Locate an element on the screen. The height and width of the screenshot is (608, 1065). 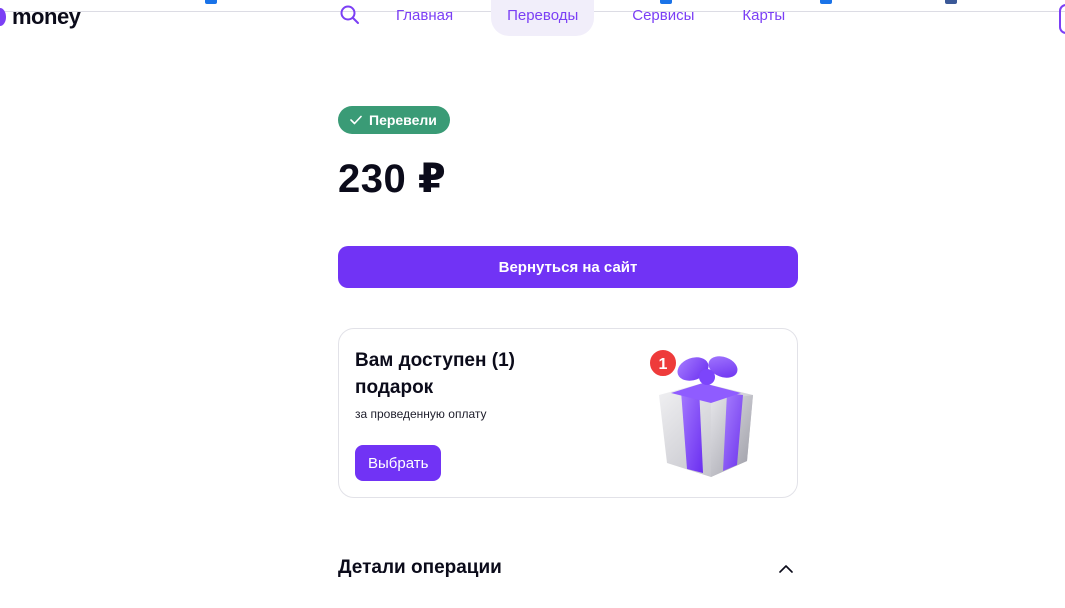
gift-title: Вам доступен (1) подарок is located at coordinates (435, 374).